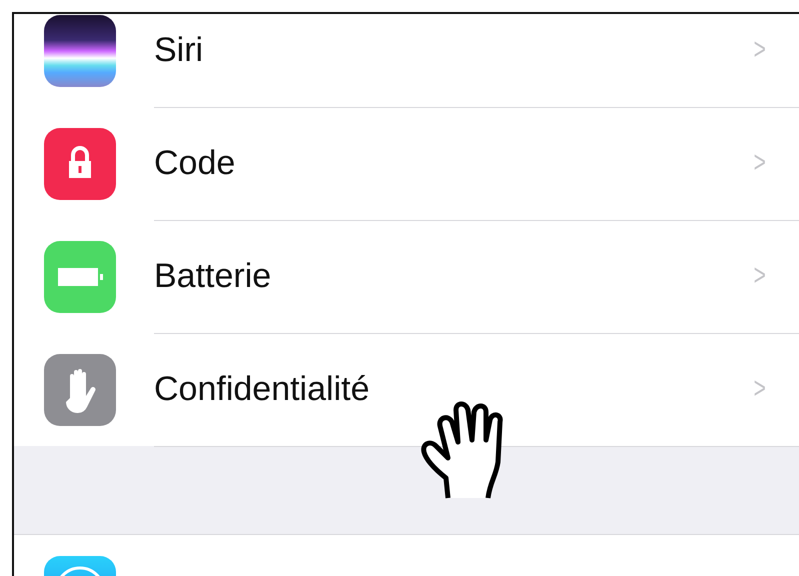  Describe the element at coordinates (195, 163) in the screenshot. I see `row-label: Code` at that location.